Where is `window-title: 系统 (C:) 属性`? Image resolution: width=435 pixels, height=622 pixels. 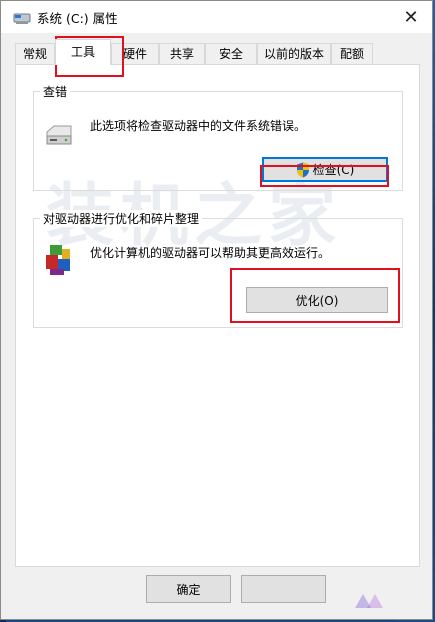
window-title: 系统 (C:) 属性 is located at coordinates (77, 18).